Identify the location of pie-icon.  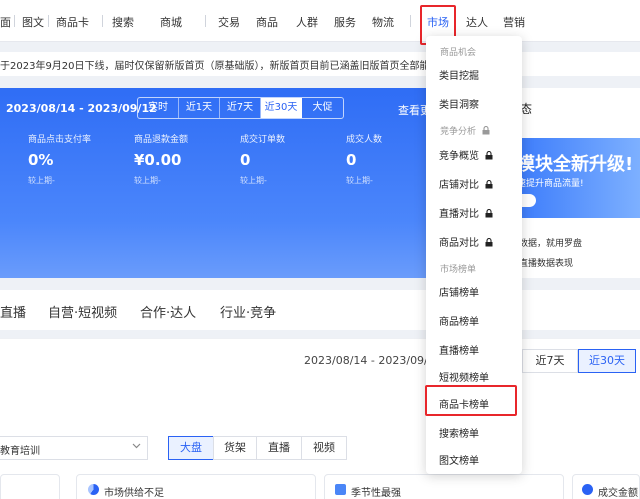
(93, 489).